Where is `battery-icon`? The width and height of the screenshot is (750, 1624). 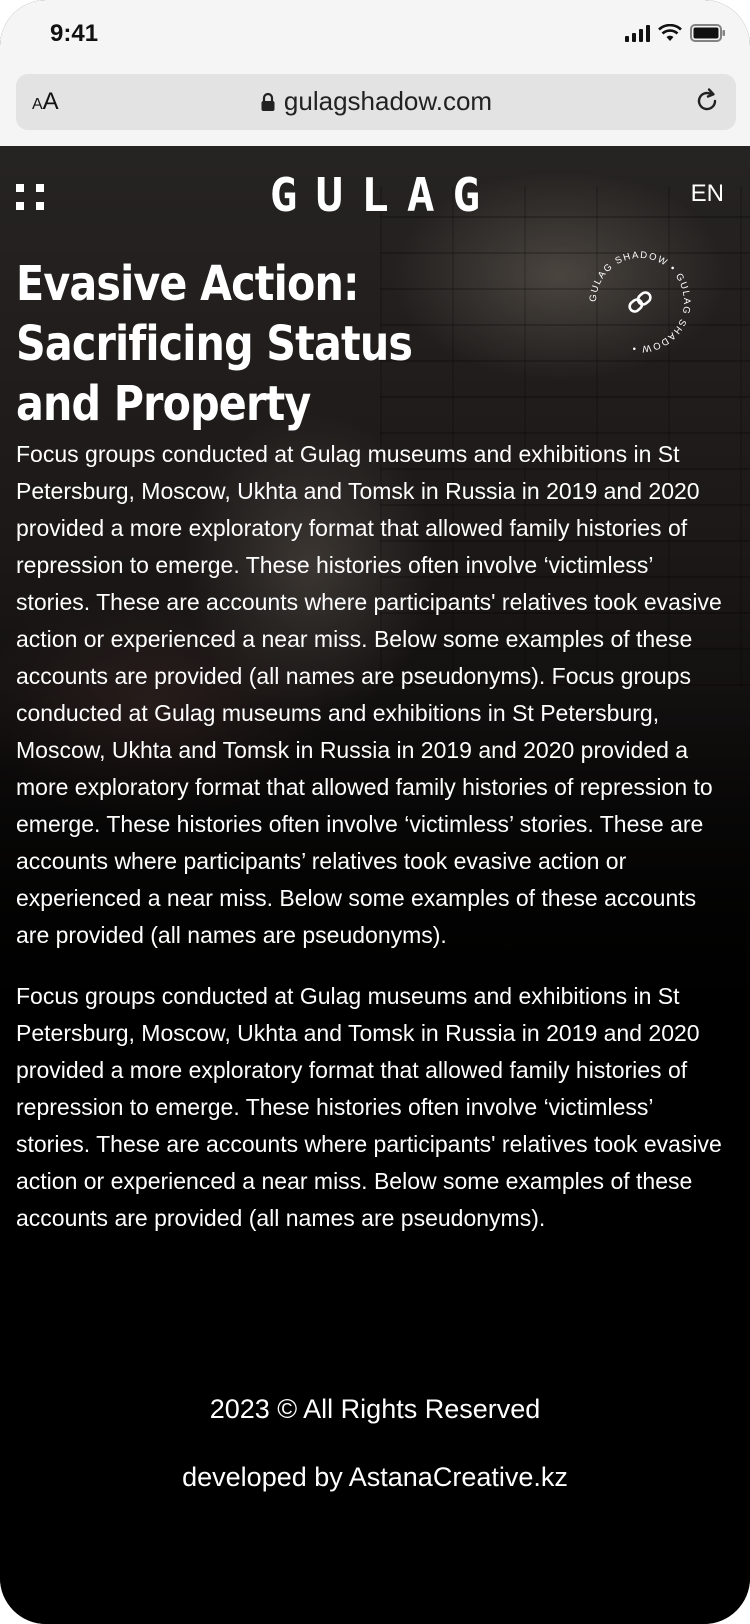
battery-icon is located at coordinates (708, 33).